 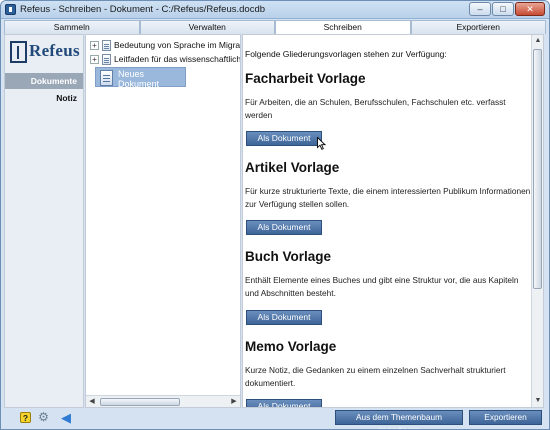 I want to click on back-arrow-icon: ◀, so click(x=68, y=417).